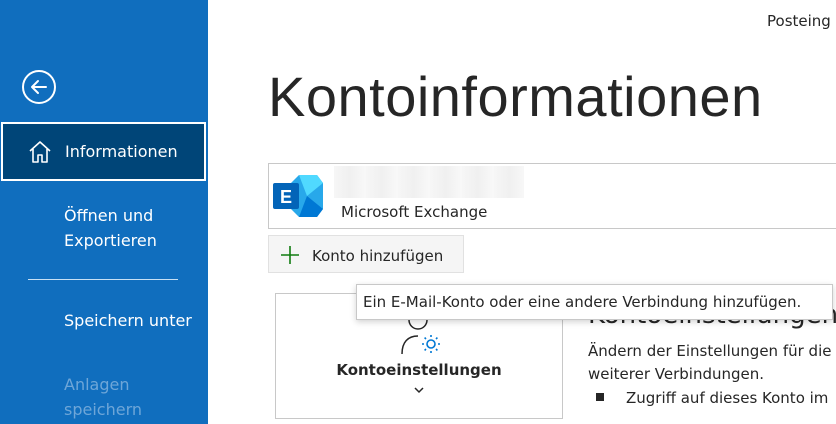  I want to click on add-account-label: Konto hinzufügen, so click(378, 256).